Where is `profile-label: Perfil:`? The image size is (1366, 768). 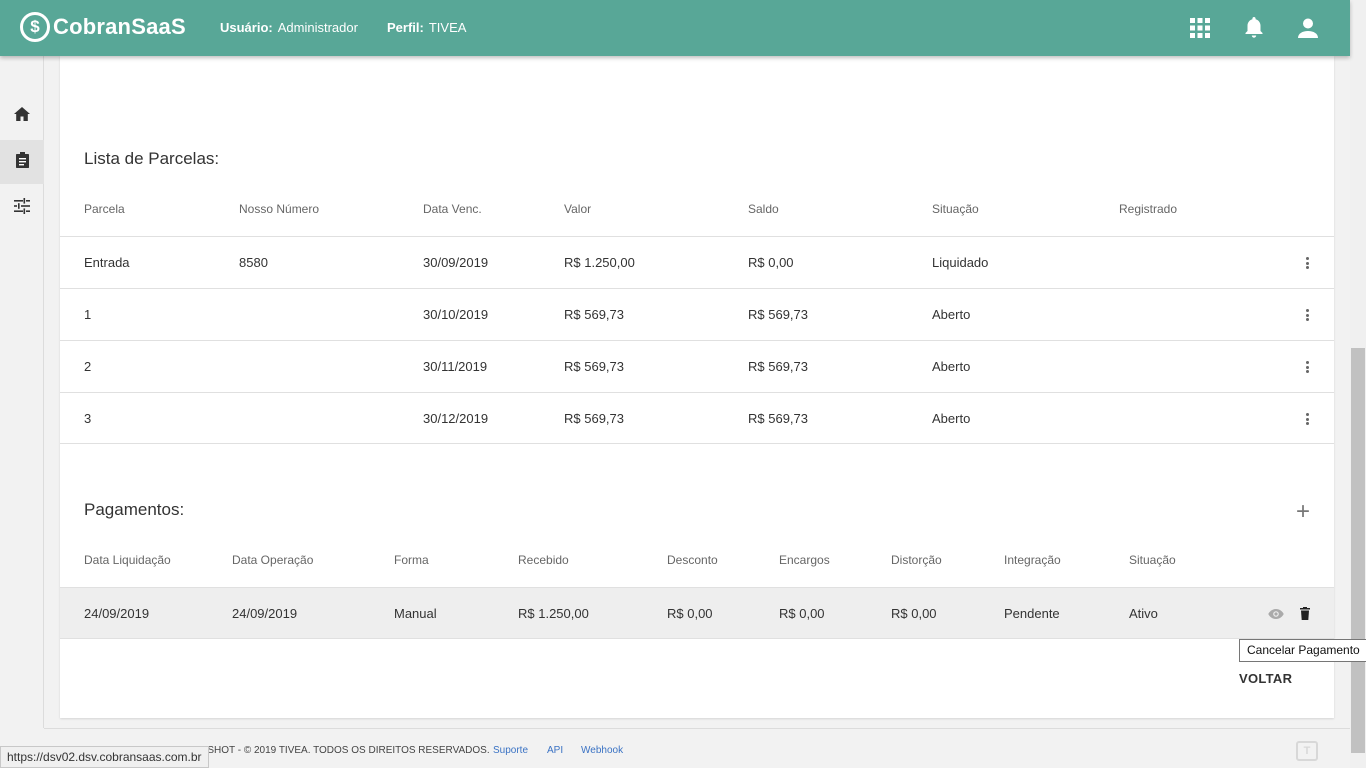
profile-label: Perfil: is located at coordinates (405, 27).